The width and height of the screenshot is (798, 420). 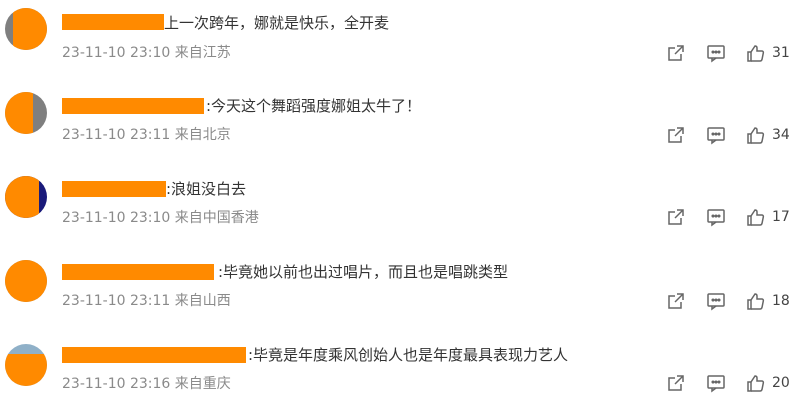 I want to click on comment-actions: 20, so click(x=728, y=383).